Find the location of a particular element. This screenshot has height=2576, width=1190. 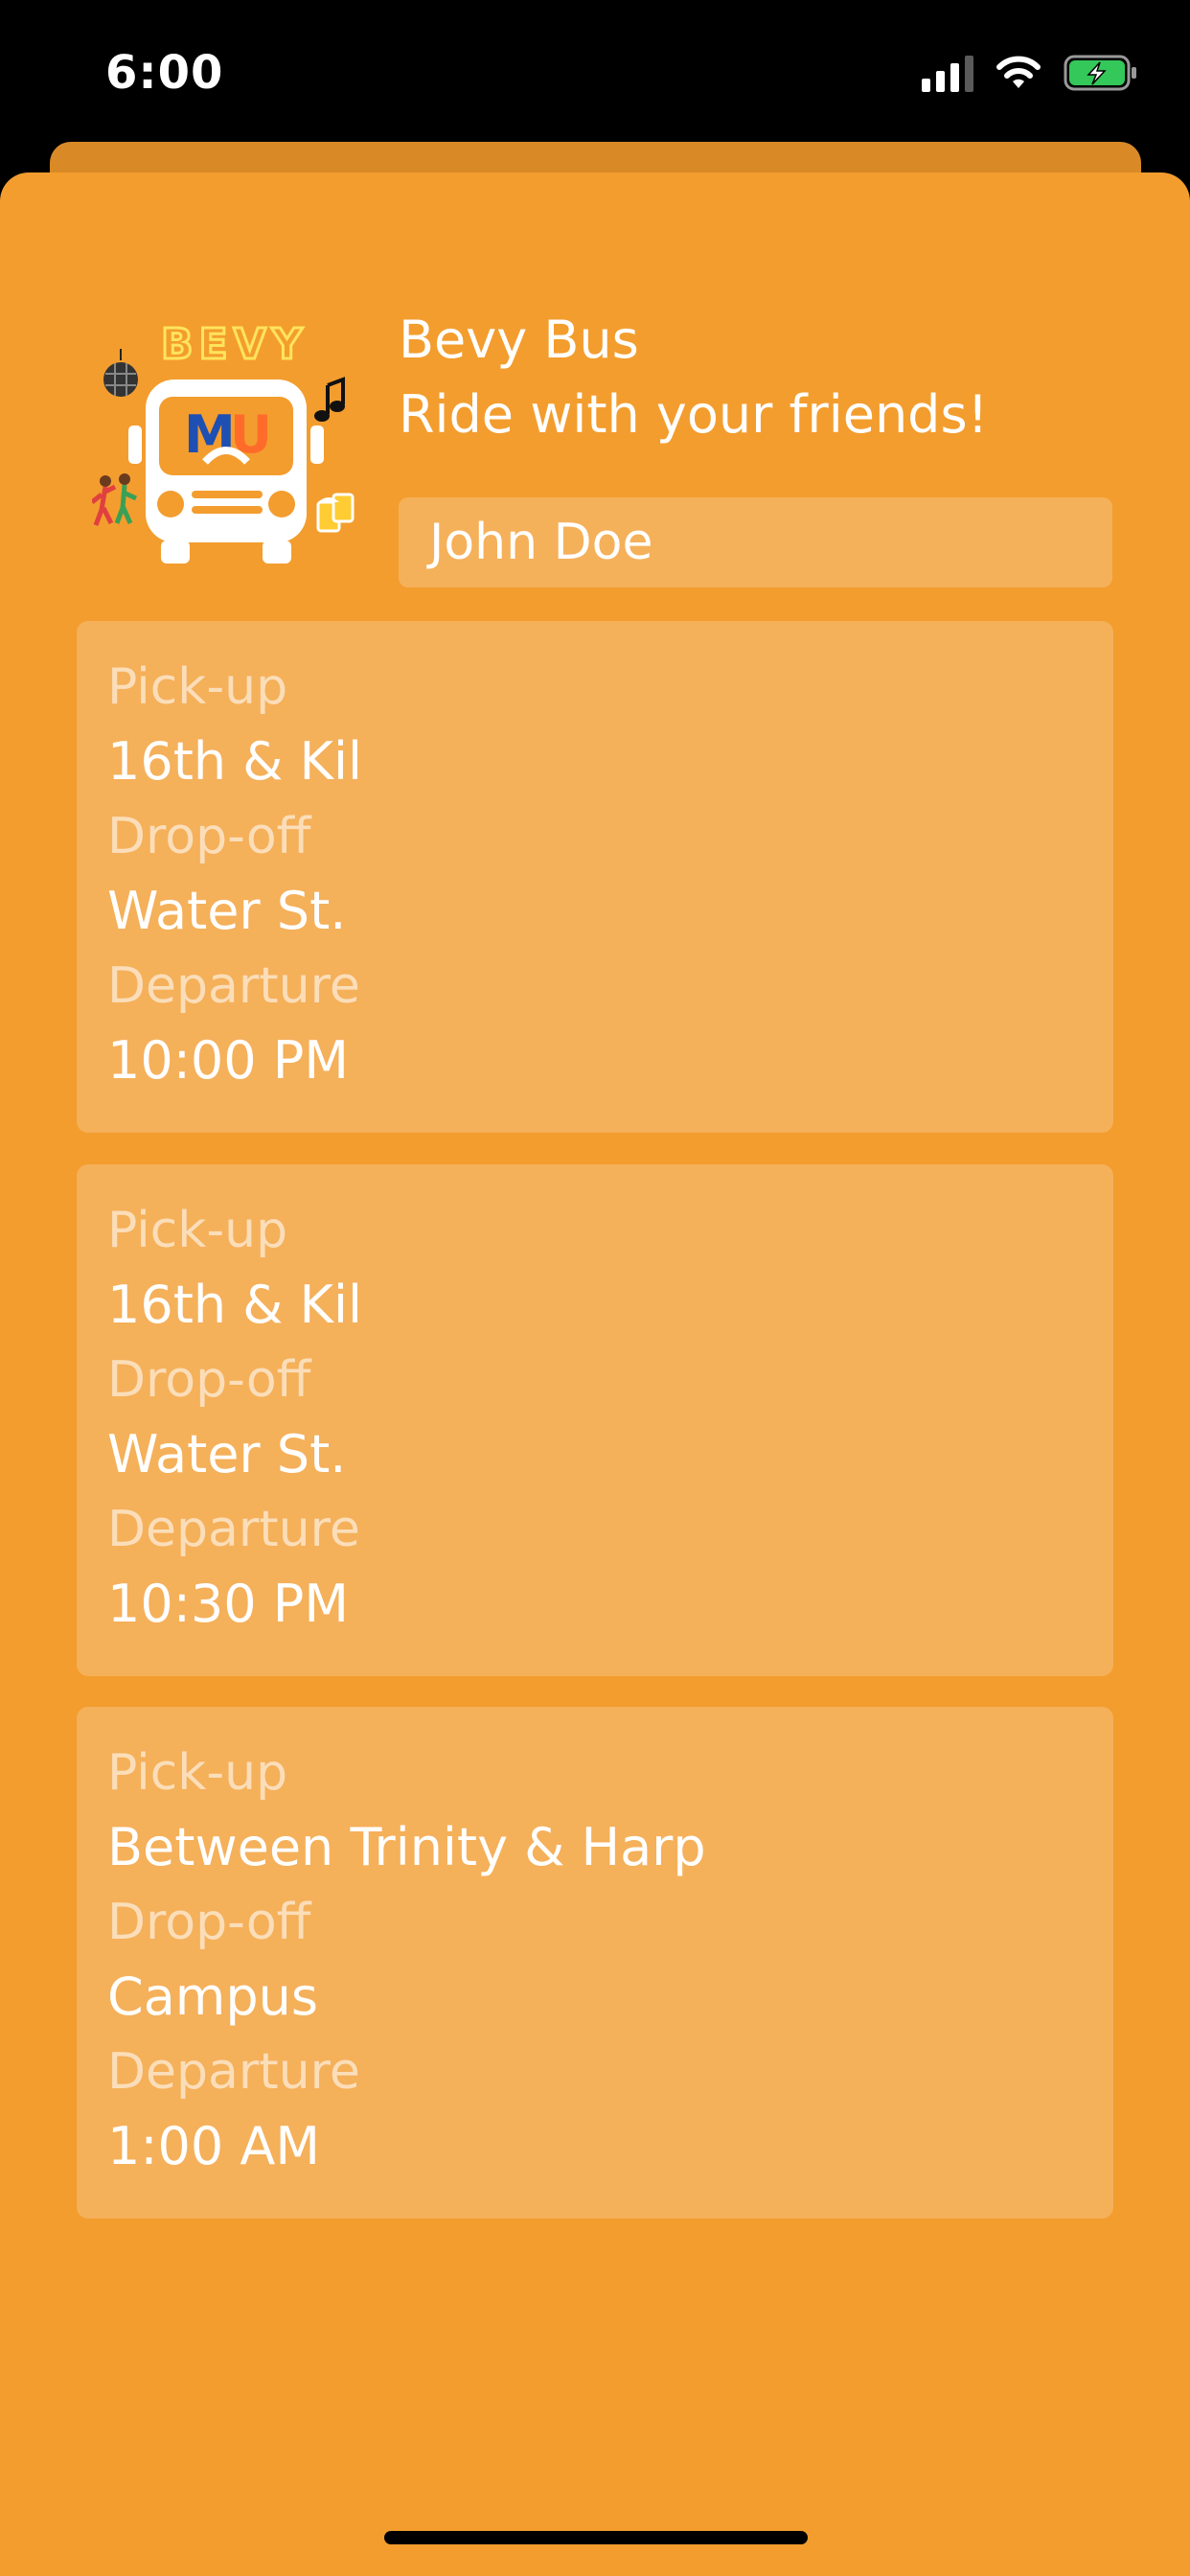

header: Bevy Bus Ride with your friends! is located at coordinates (694, 377).